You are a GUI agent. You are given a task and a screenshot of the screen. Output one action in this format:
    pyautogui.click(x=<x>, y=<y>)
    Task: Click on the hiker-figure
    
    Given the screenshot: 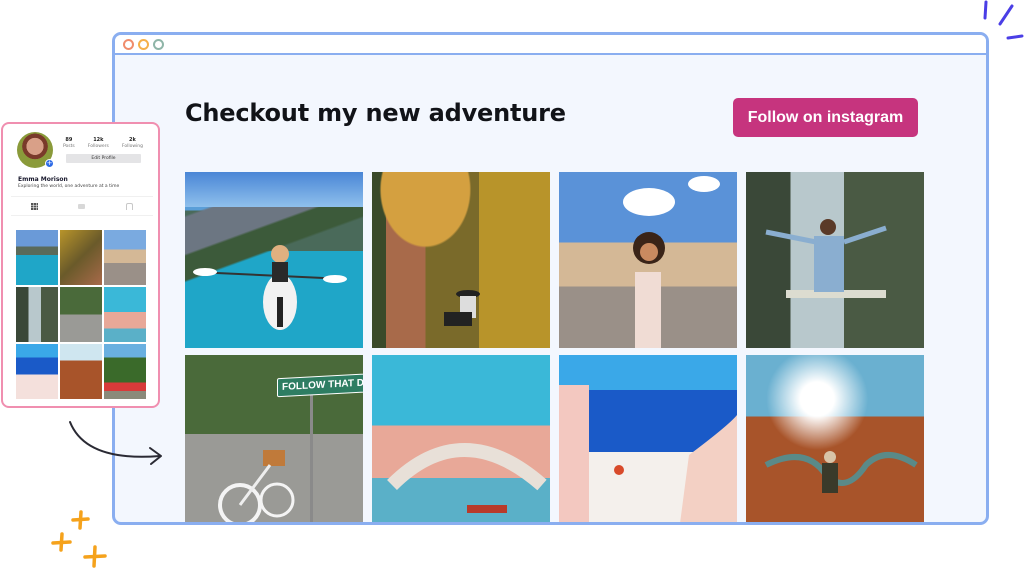 What is the action you would take?
    pyautogui.click(x=841, y=472)
    